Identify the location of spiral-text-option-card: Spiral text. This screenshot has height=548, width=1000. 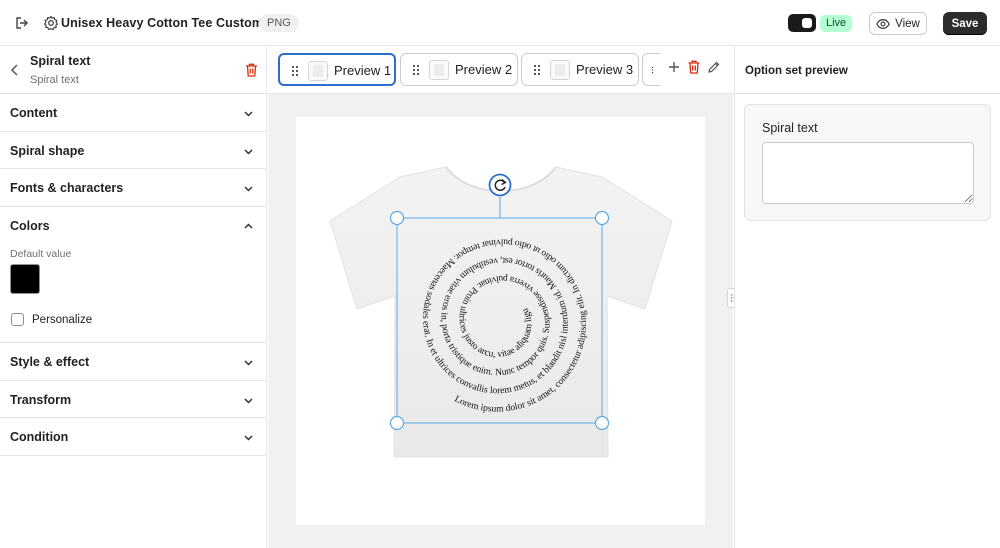
(867, 162).